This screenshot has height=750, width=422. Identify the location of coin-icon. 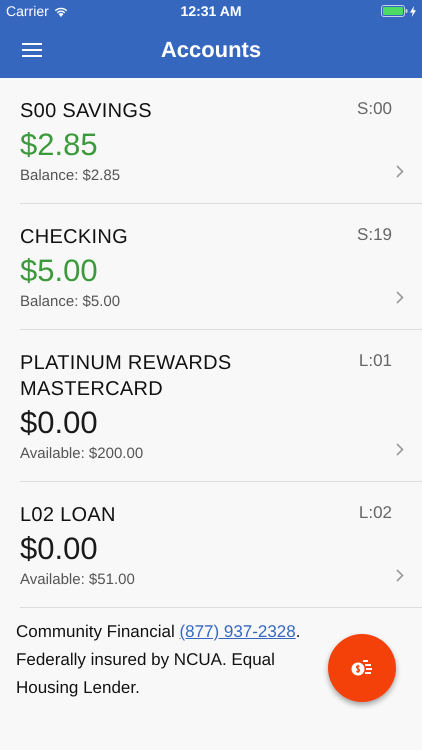
(362, 668).